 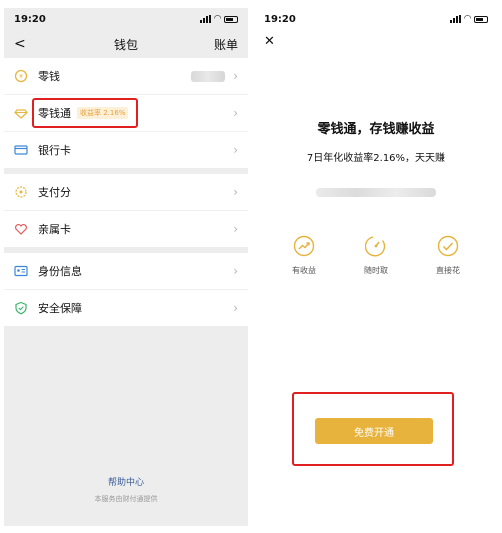 What do you see at coordinates (126, 308) in the screenshot?
I see `row-security: 安全保障 ›` at bounding box center [126, 308].